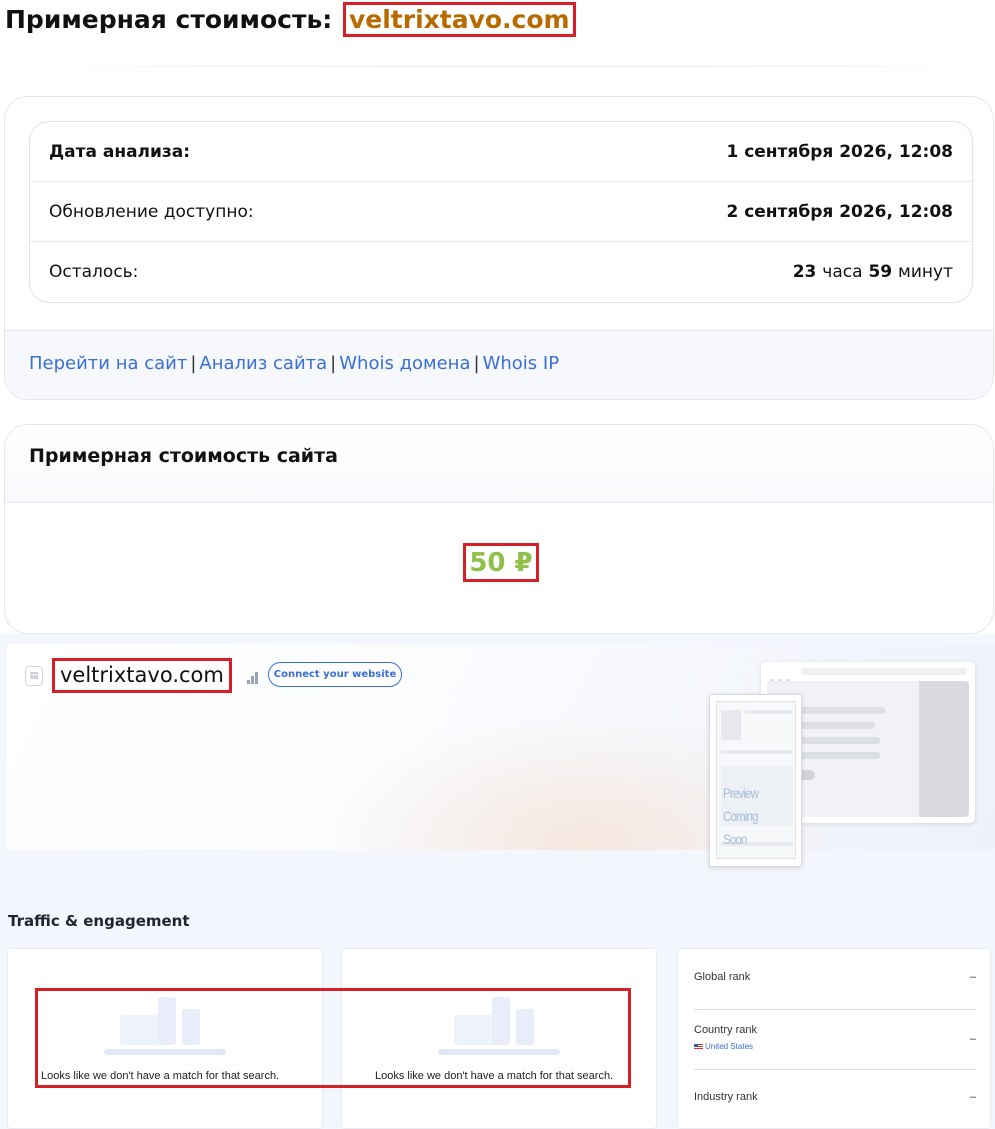 Image resolution: width=995 pixels, height=1129 pixels. Describe the element at coordinates (94, 272) in the screenshot. I see `remaining-label: Осталось:` at that location.